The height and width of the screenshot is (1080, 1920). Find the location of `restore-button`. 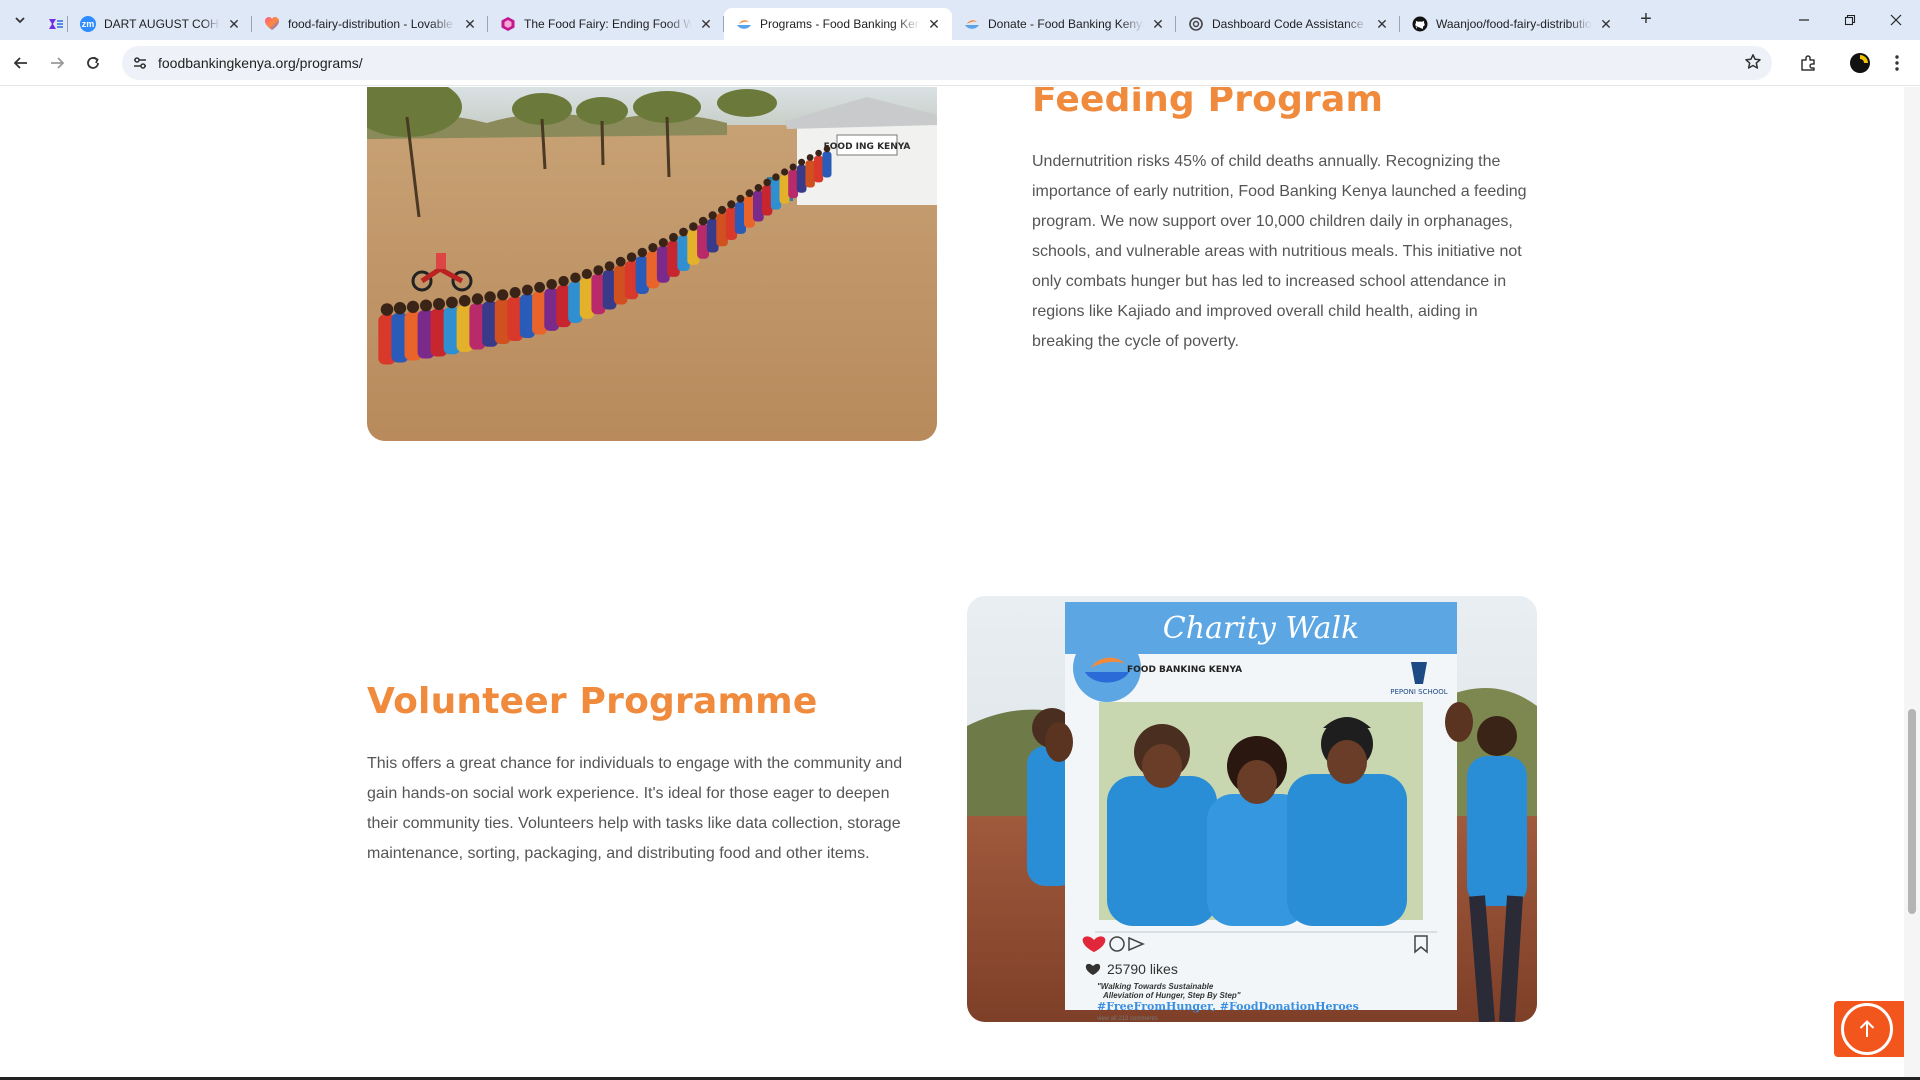

restore-button is located at coordinates (1850, 20).